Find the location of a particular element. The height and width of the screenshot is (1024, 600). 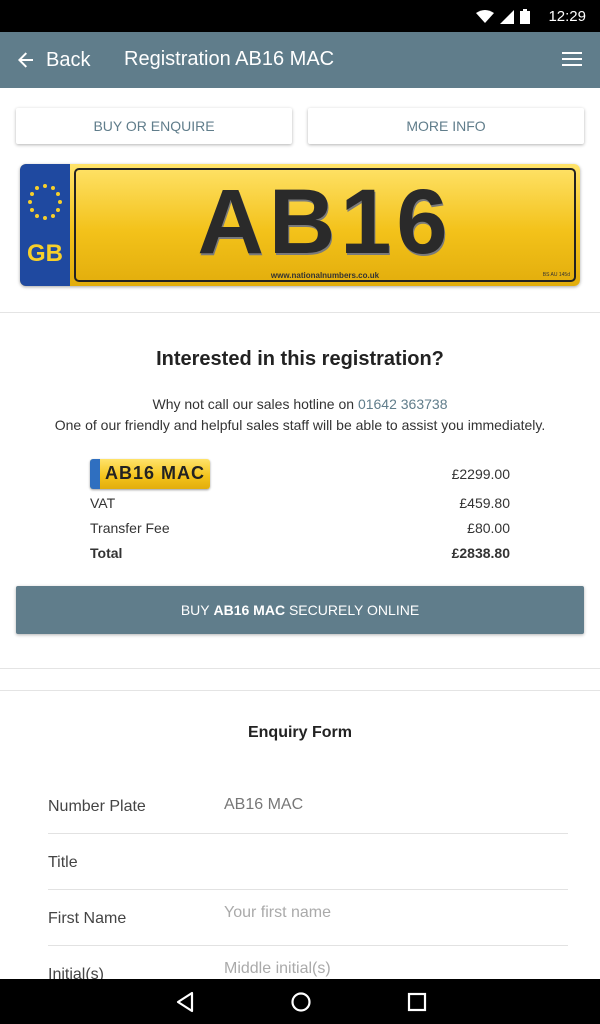

status-bar: 12:29 is located at coordinates (300, 16).